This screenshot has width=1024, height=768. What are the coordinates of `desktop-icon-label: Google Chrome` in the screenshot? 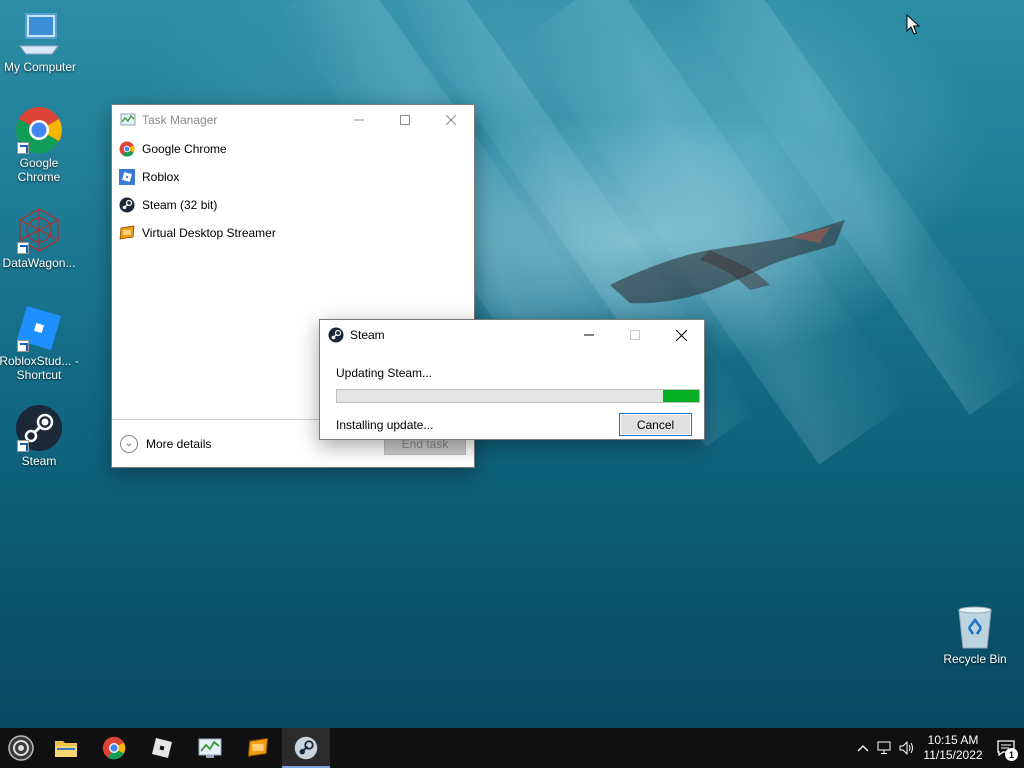 It's located at (39, 170).